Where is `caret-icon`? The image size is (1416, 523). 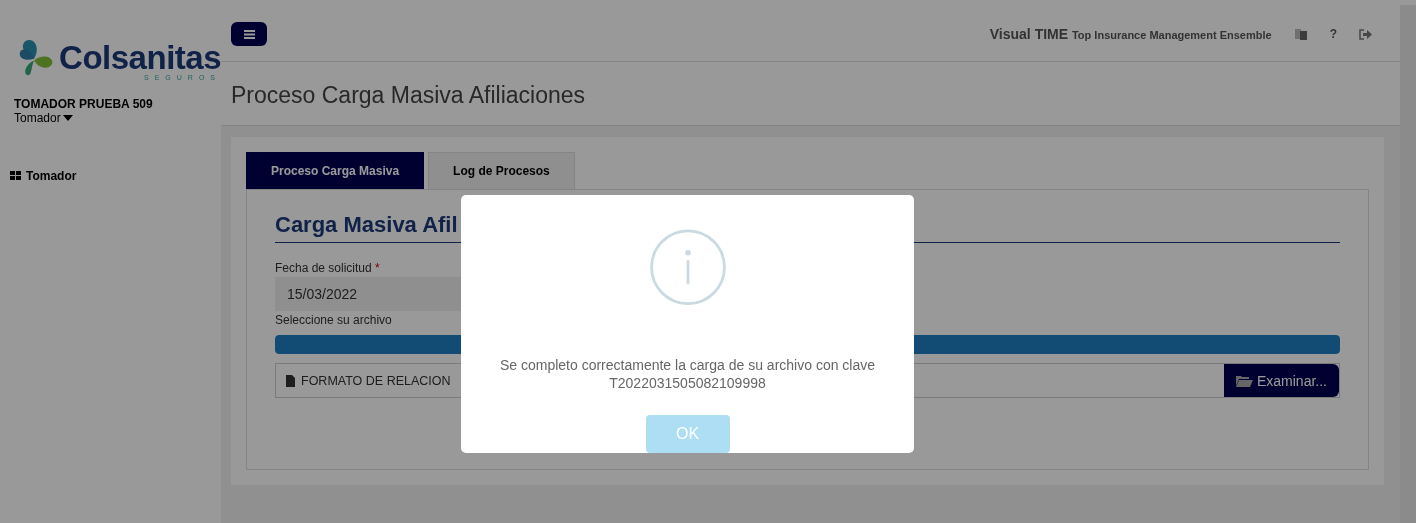
caret-icon is located at coordinates (67, 118).